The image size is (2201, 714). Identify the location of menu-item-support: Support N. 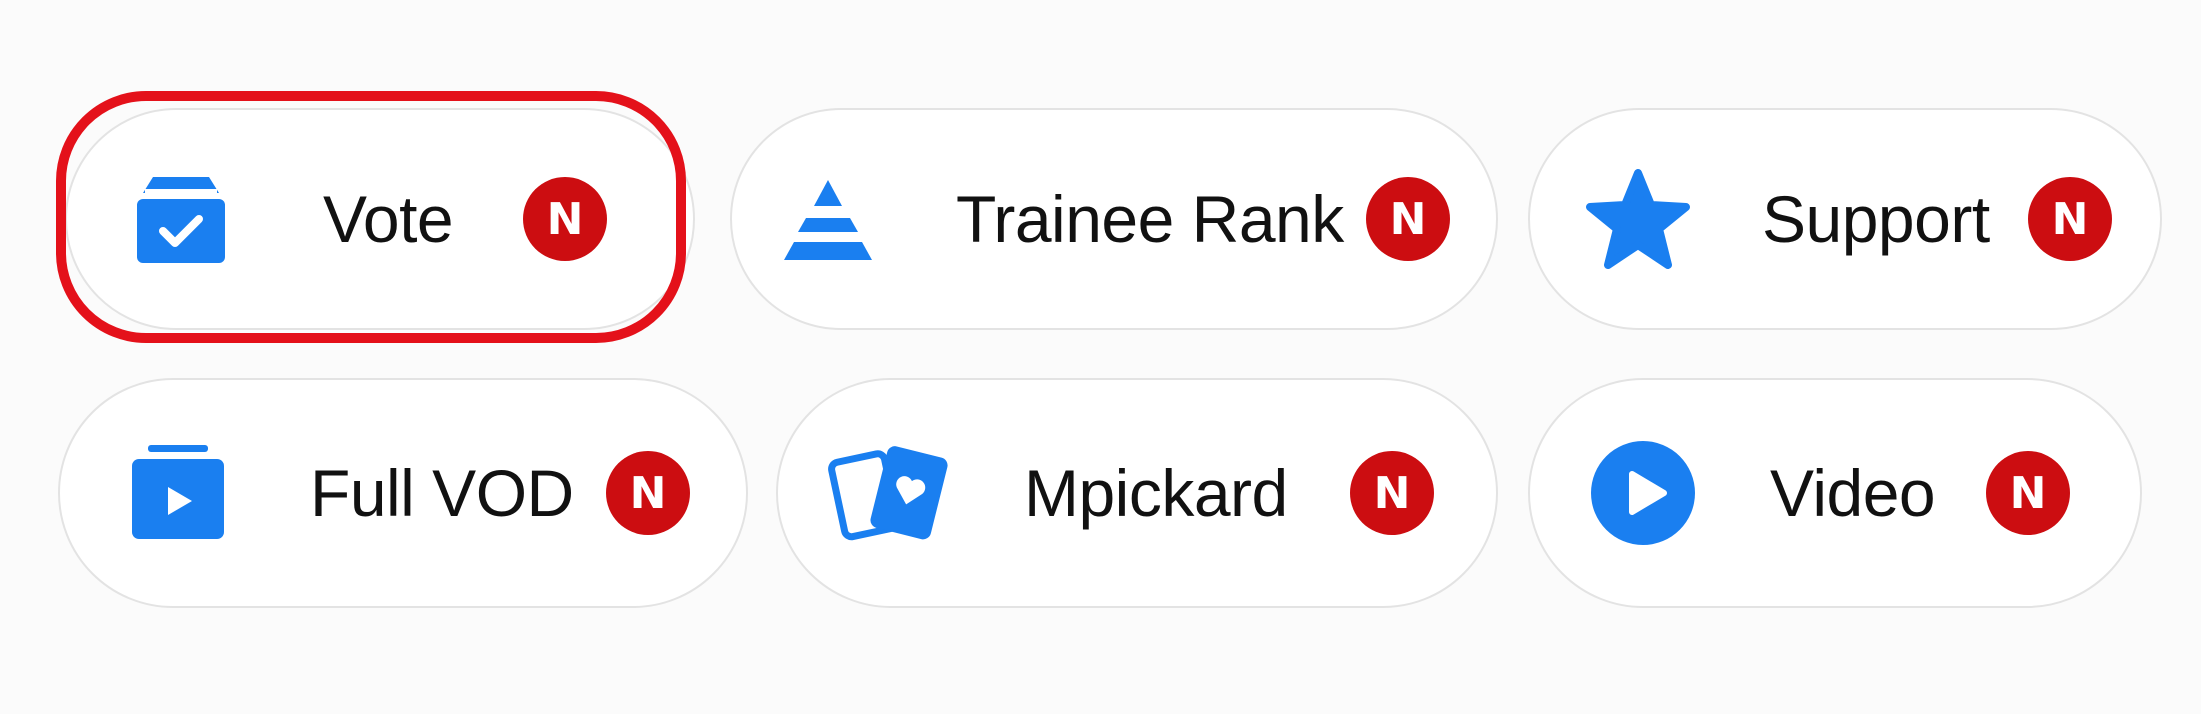
(1845, 219).